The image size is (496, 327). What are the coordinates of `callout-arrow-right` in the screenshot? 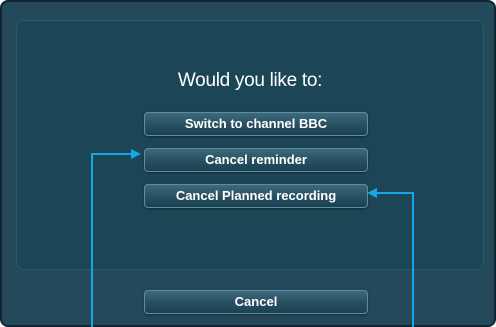 It's located at (390, 257).